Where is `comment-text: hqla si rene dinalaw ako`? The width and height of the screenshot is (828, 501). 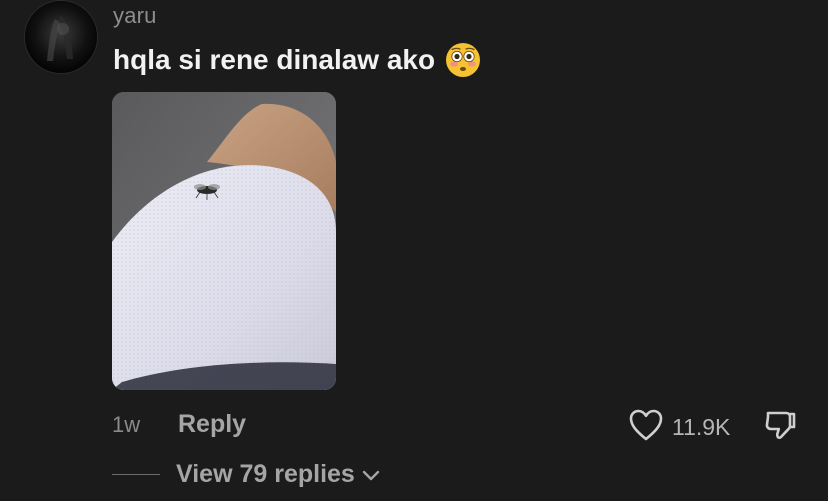
comment-text: hqla si rene dinalaw ako is located at coordinates (274, 59).